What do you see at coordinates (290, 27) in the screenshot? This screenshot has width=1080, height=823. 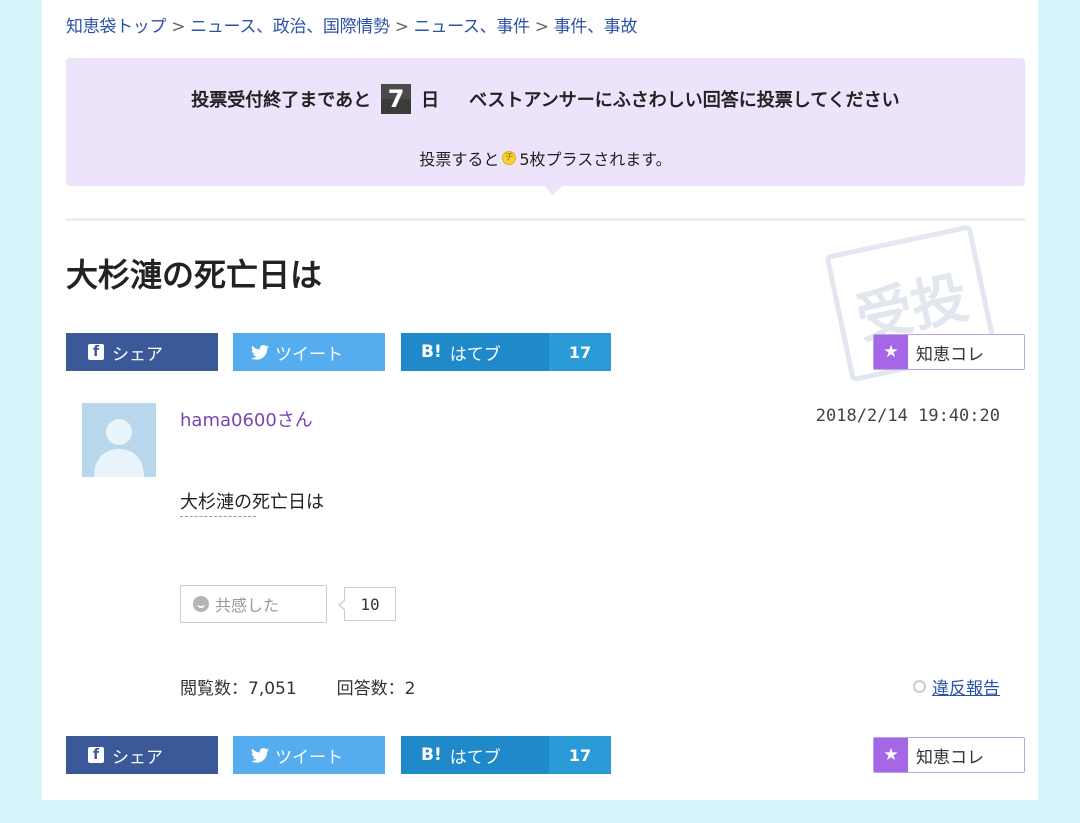 I see `breadcrumb-item-news-politics: ニュース、政治、国際情勢` at bounding box center [290, 27].